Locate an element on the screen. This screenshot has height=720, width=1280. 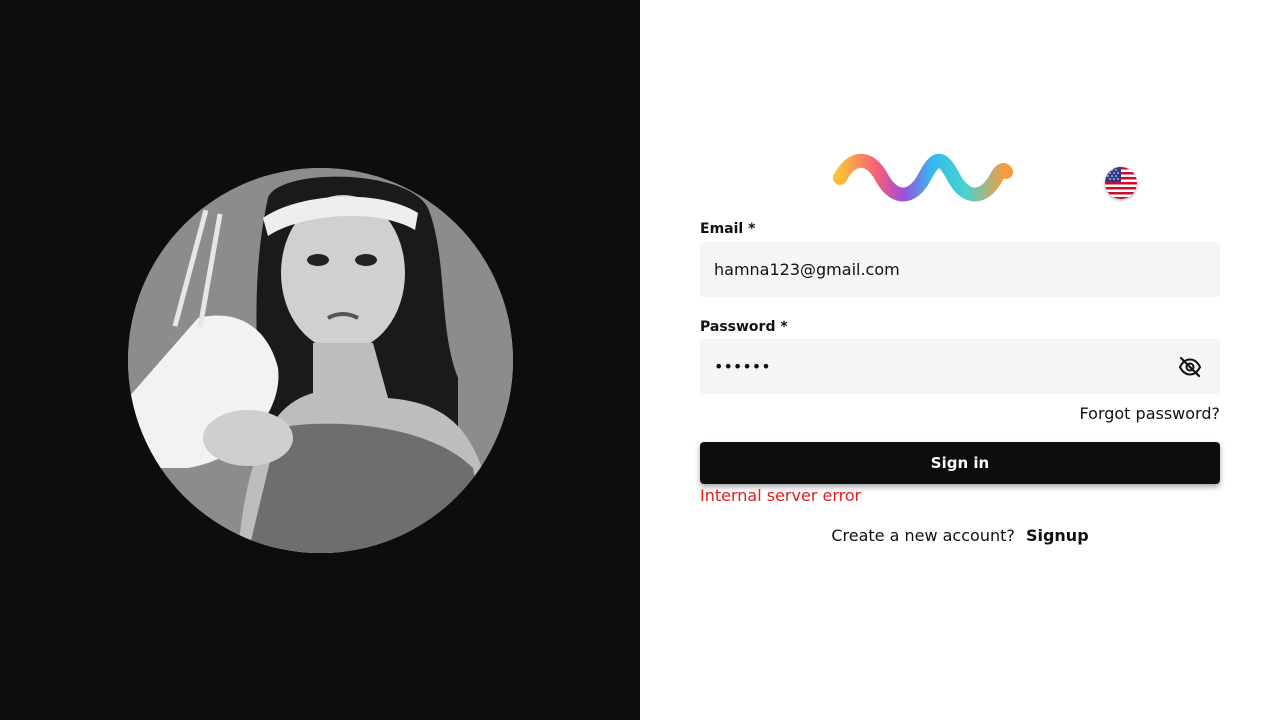
email-field is located at coordinates (960, 269).